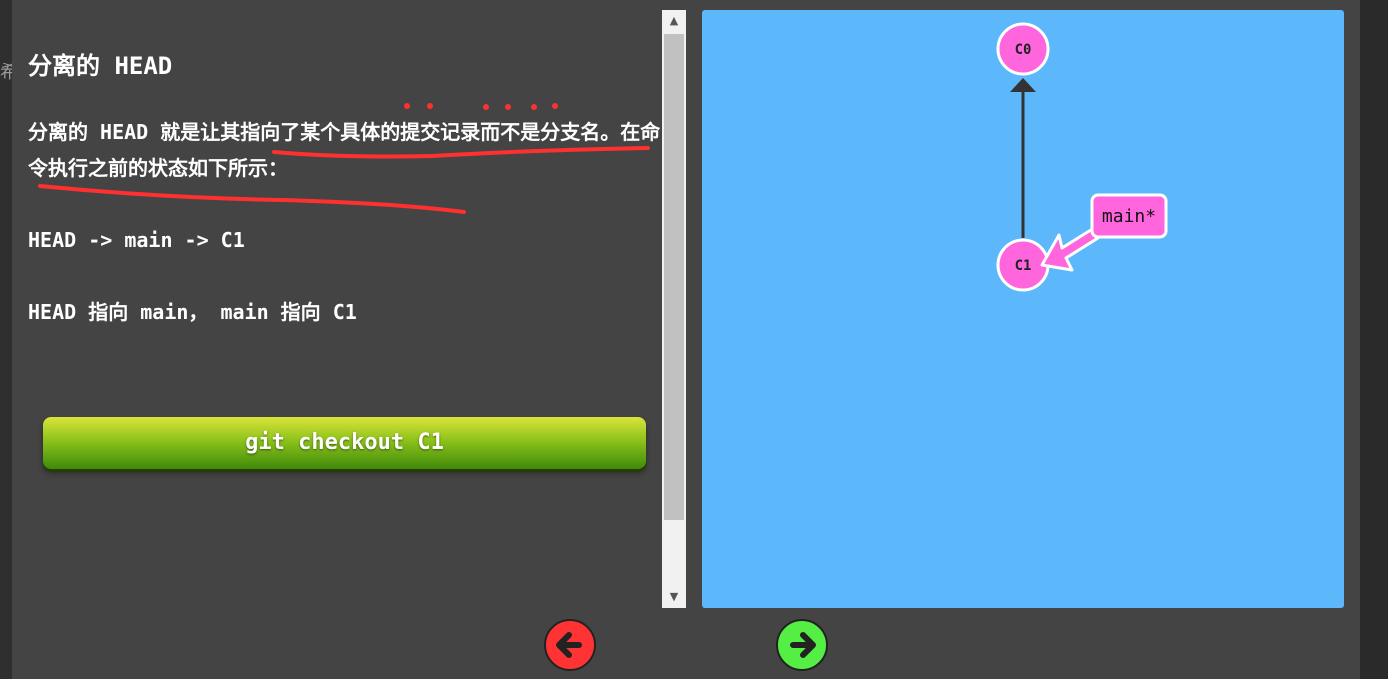 This screenshot has height=679, width=1388. Describe the element at coordinates (192, 312) in the screenshot. I see `lesson-paragraph-pointers: HEAD 指向 main， main 指向 C1` at that location.